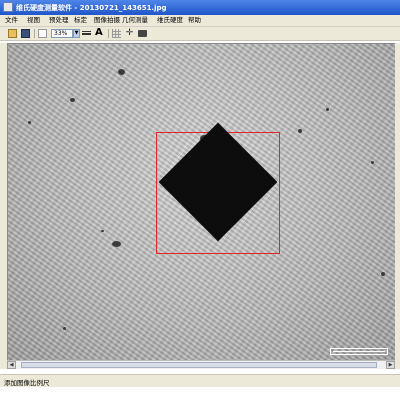  What do you see at coordinates (86, 33) in the screenshot?
I see `line-width-icon` at bounding box center [86, 33].